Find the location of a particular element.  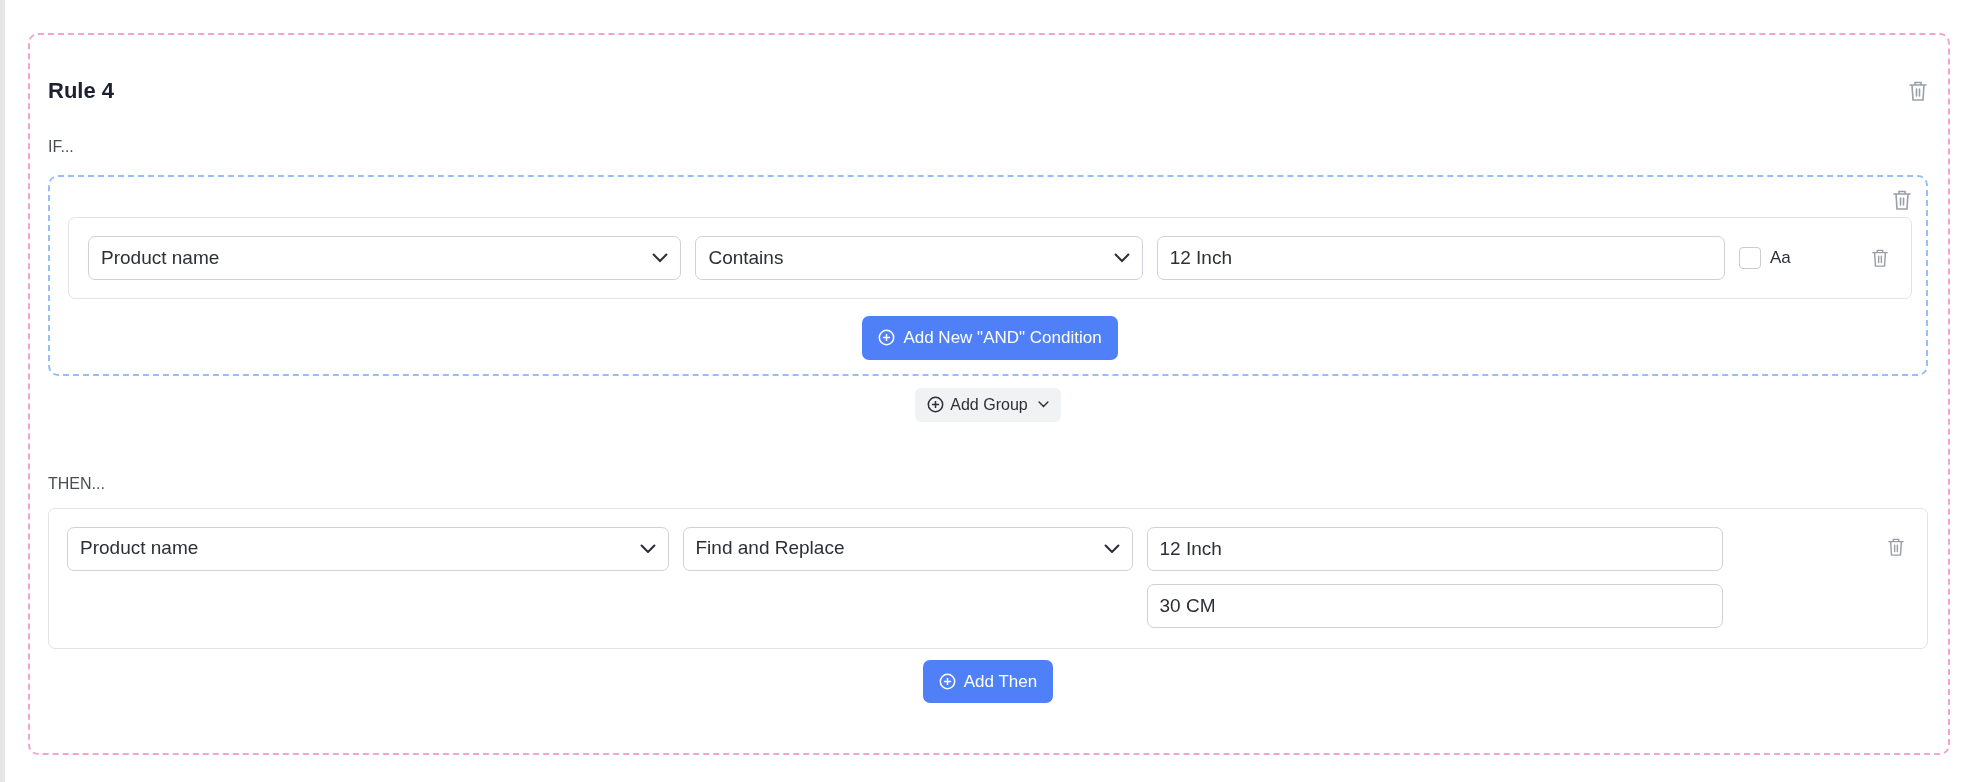

dropdown-value: Contains is located at coordinates (746, 257).